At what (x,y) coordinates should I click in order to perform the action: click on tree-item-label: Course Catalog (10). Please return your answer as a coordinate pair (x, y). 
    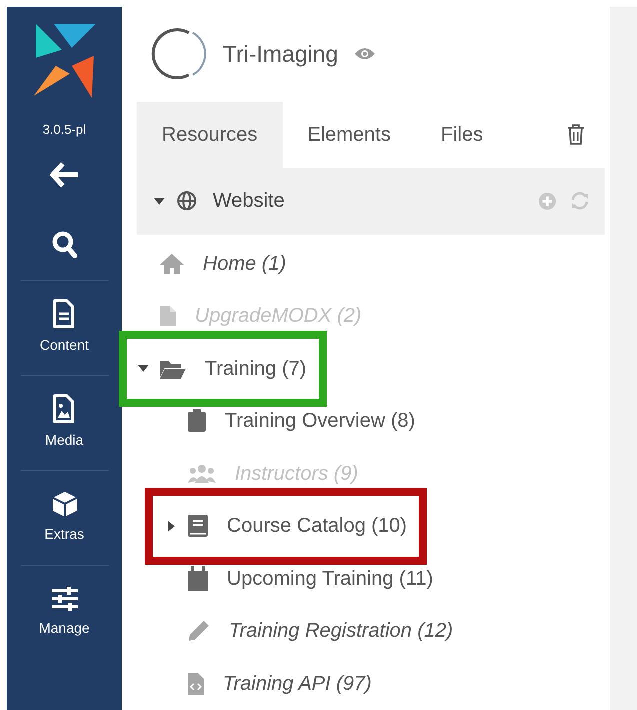
    Looking at the image, I should click on (317, 526).